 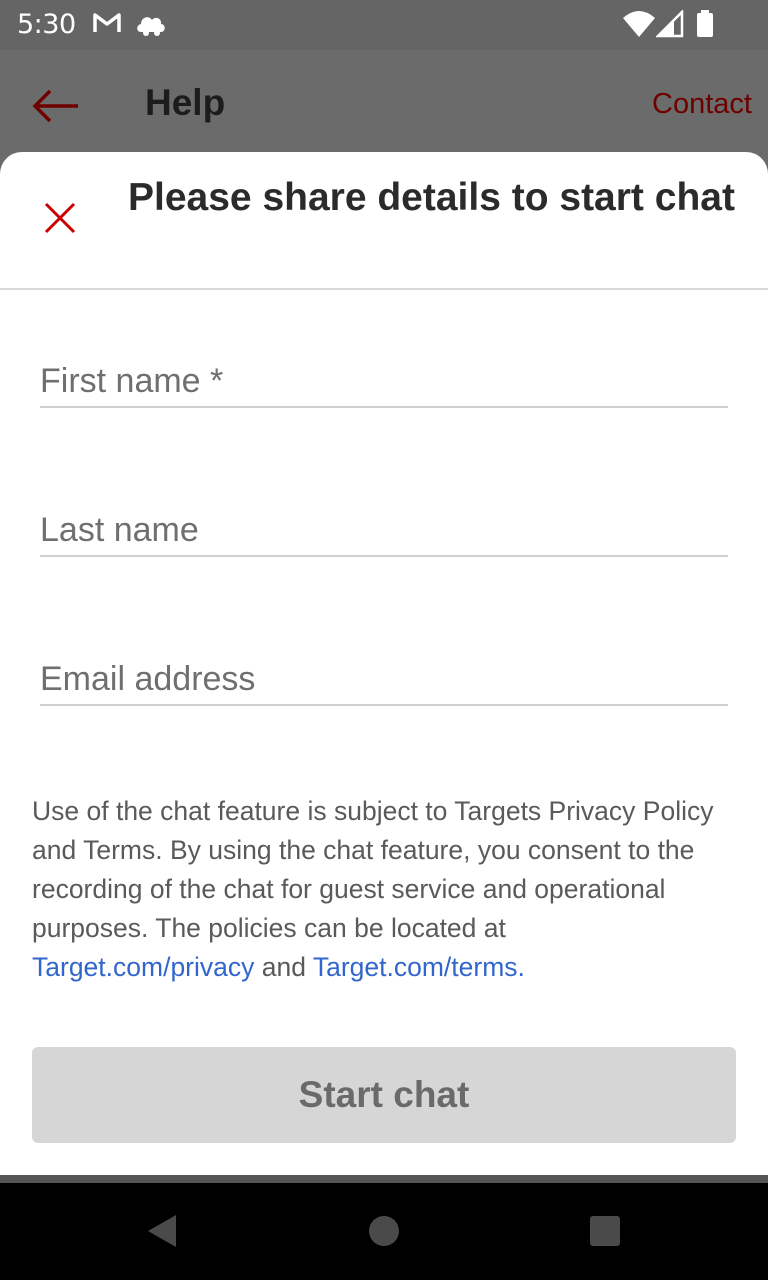 What do you see at coordinates (107, 25) in the screenshot?
I see `gmail-icon` at bounding box center [107, 25].